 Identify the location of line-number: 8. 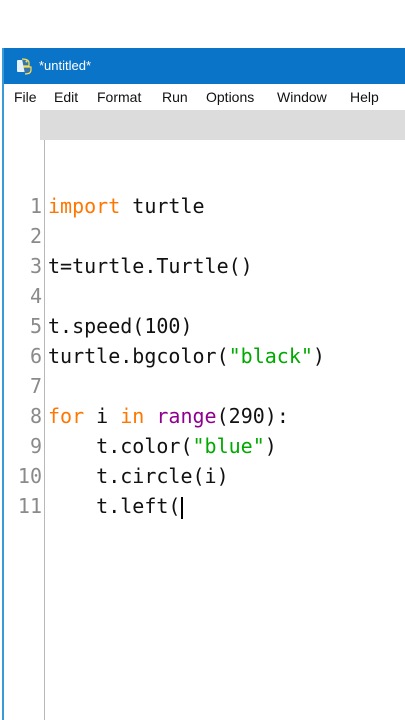
(35, 416).